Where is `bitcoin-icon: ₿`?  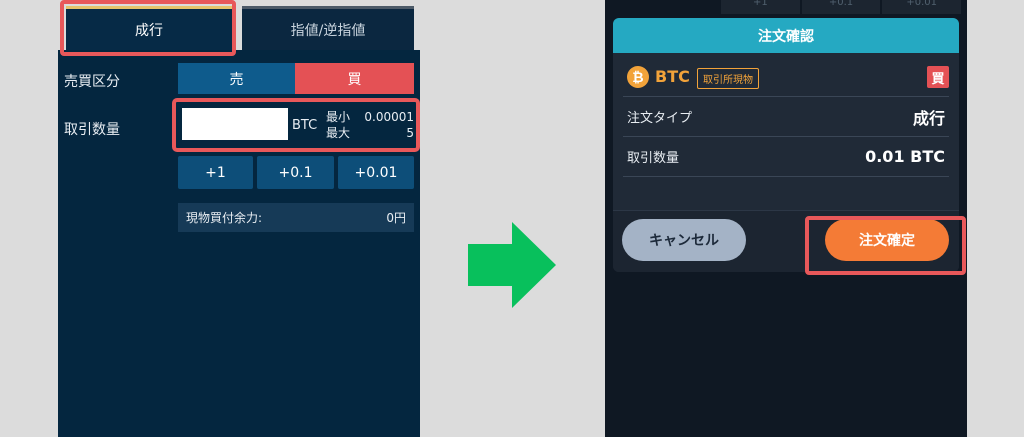 bitcoin-icon: ₿ is located at coordinates (638, 77).